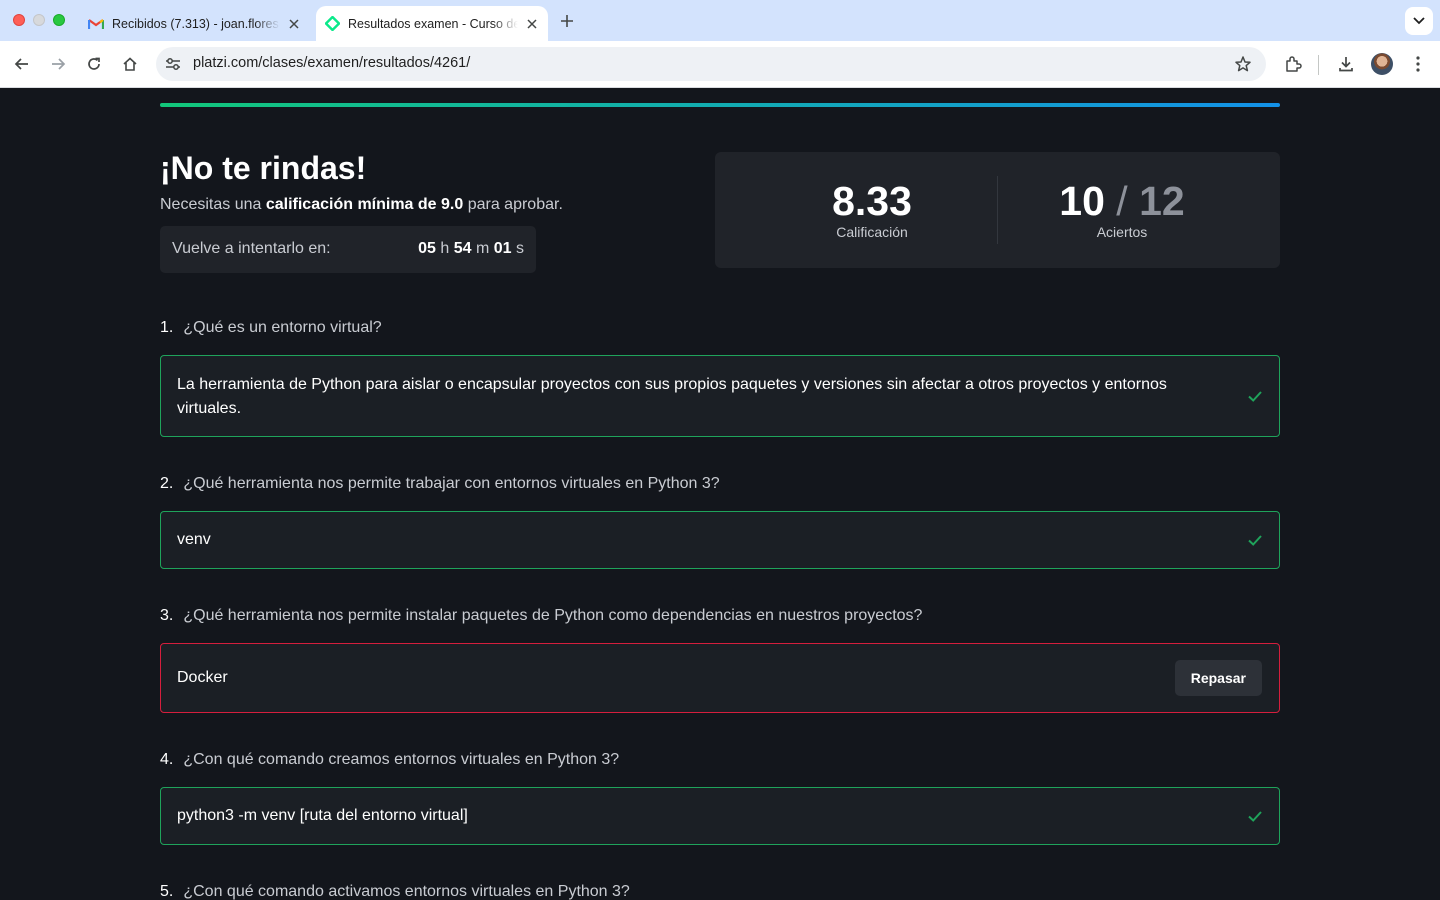  What do you see at coordinates (872, 201) in the screenshot?
I see `grade-value: 8.33` at bounding box center [872, 201].